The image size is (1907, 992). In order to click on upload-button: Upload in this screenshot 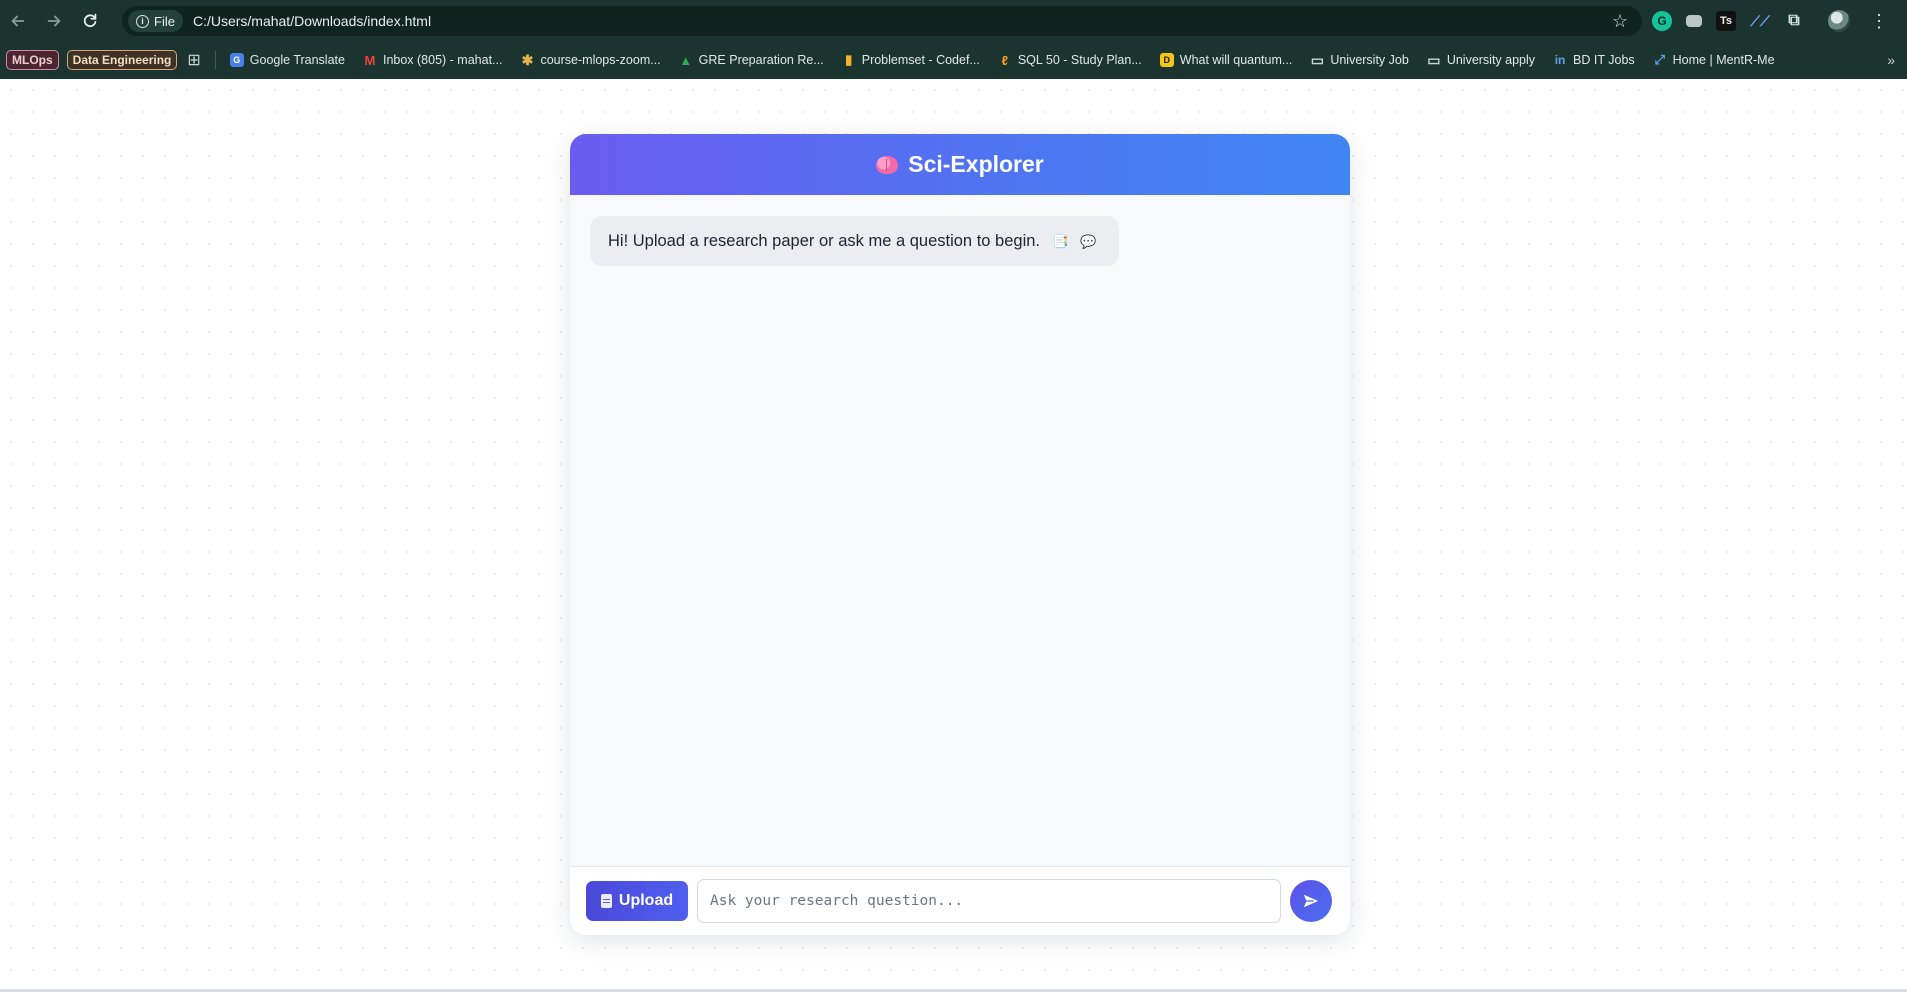, I will do `click(637, 901)`.